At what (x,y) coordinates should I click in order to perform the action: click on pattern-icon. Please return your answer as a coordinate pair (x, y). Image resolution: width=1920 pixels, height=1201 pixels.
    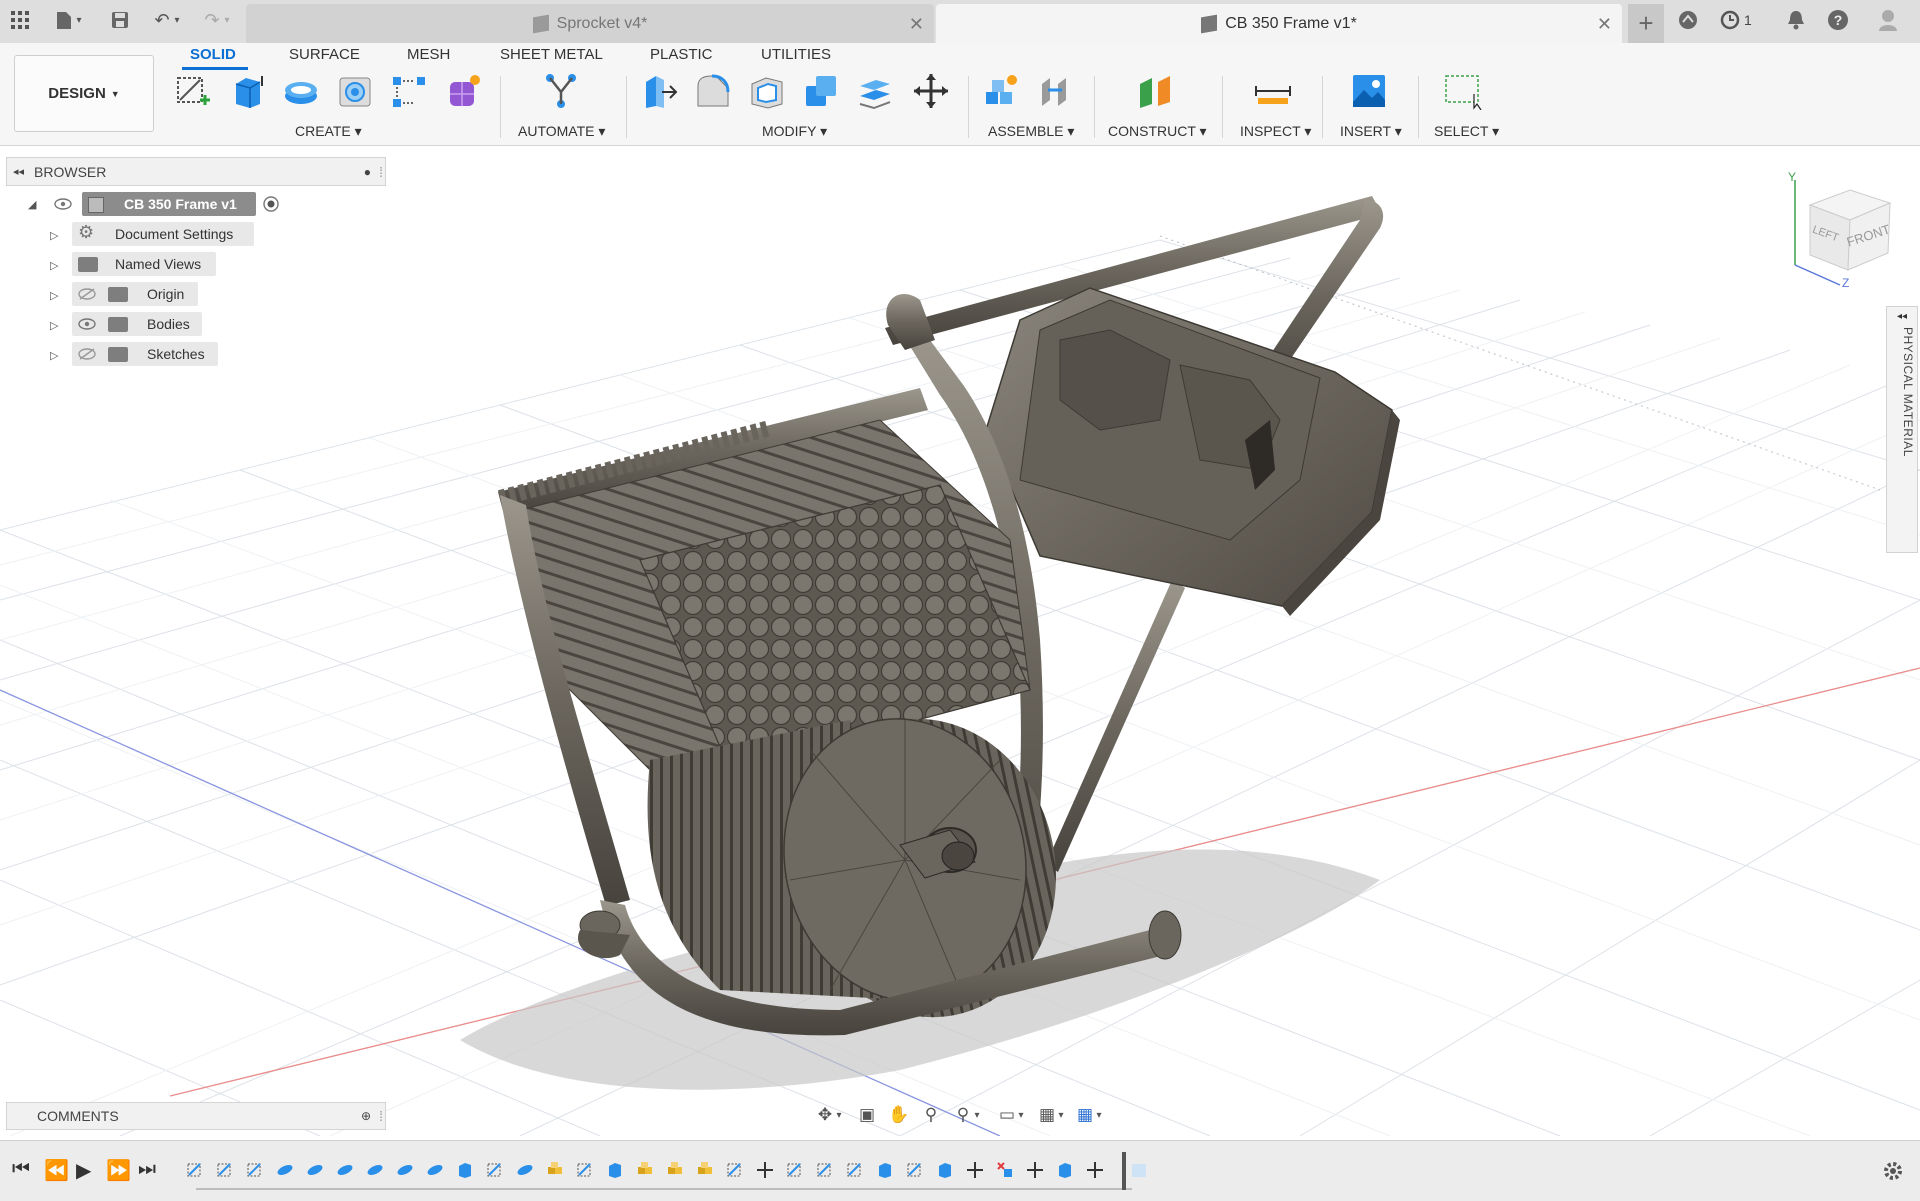
    Looking at the image, I should click on (409, 91).